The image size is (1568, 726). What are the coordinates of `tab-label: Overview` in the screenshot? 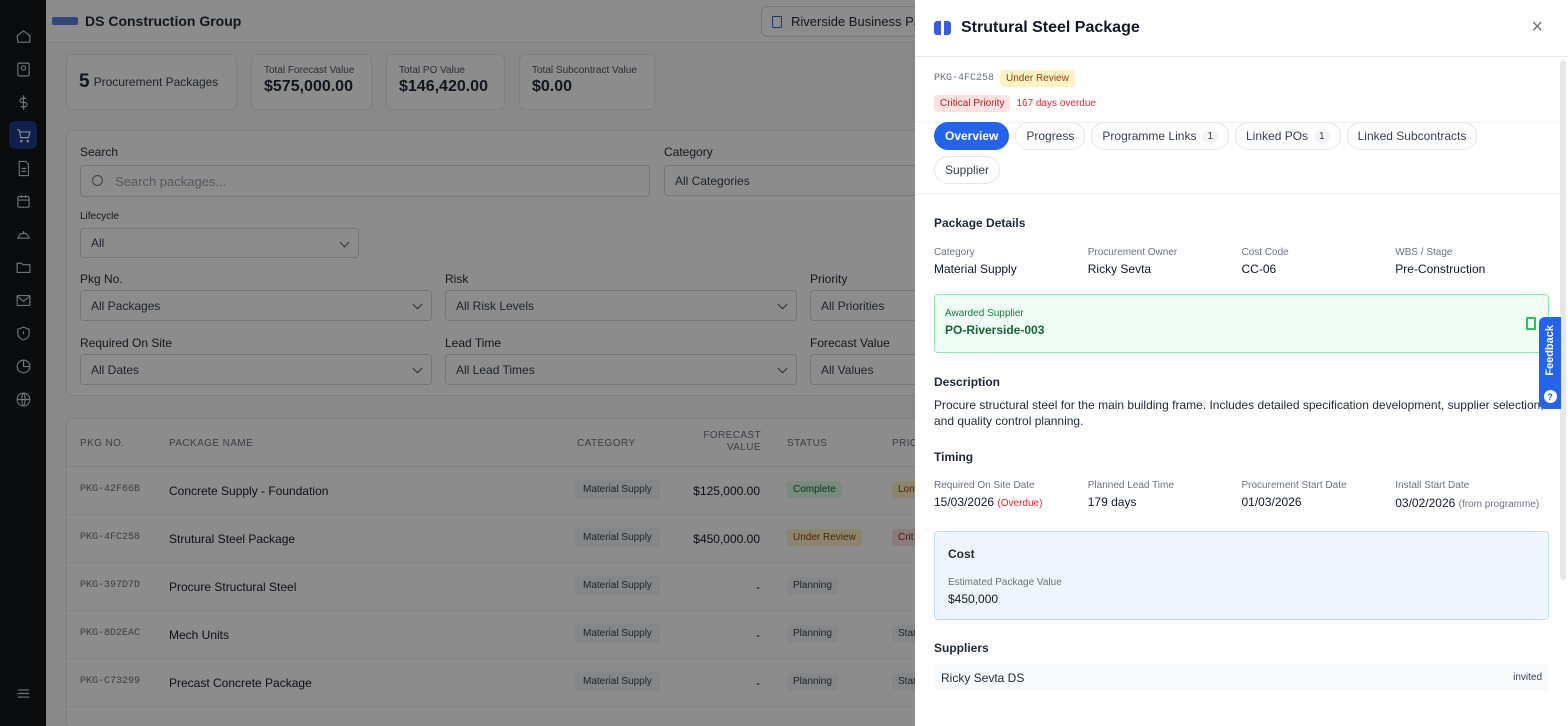 It's located at (972, 136).